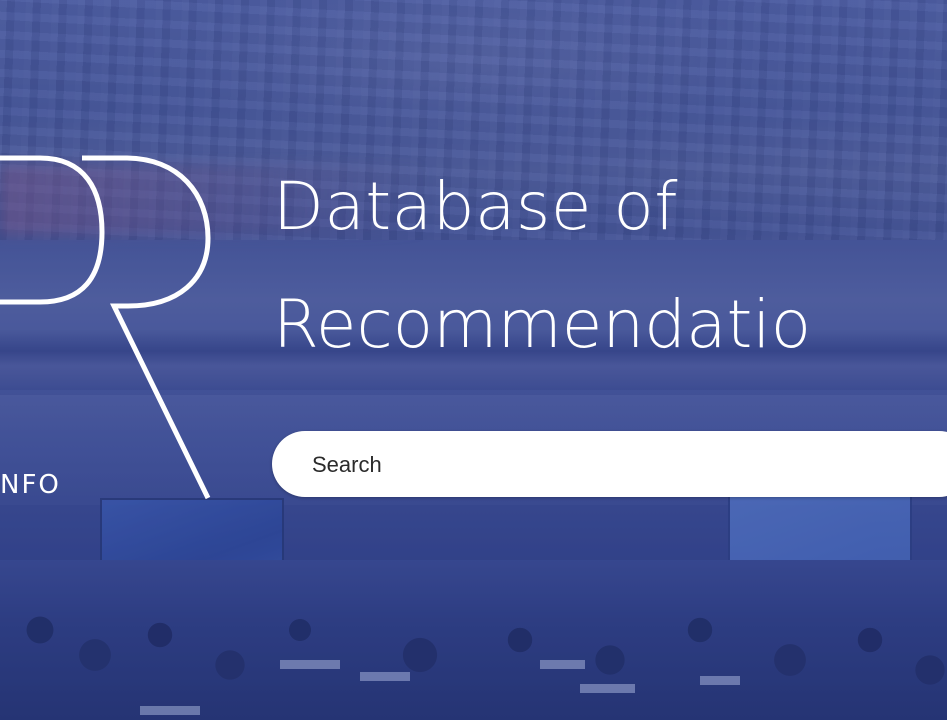  I want to click on search-bar, so click(609, 464).